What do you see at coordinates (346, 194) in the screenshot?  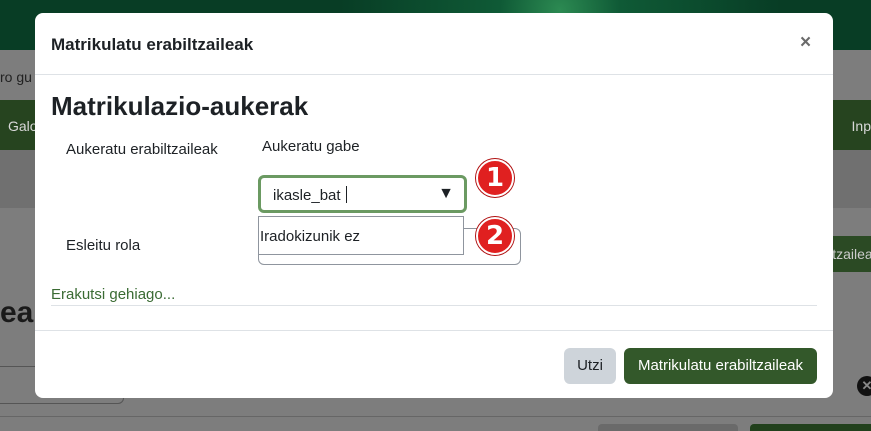 I see `text-caret` at bounding box center [346, 194].